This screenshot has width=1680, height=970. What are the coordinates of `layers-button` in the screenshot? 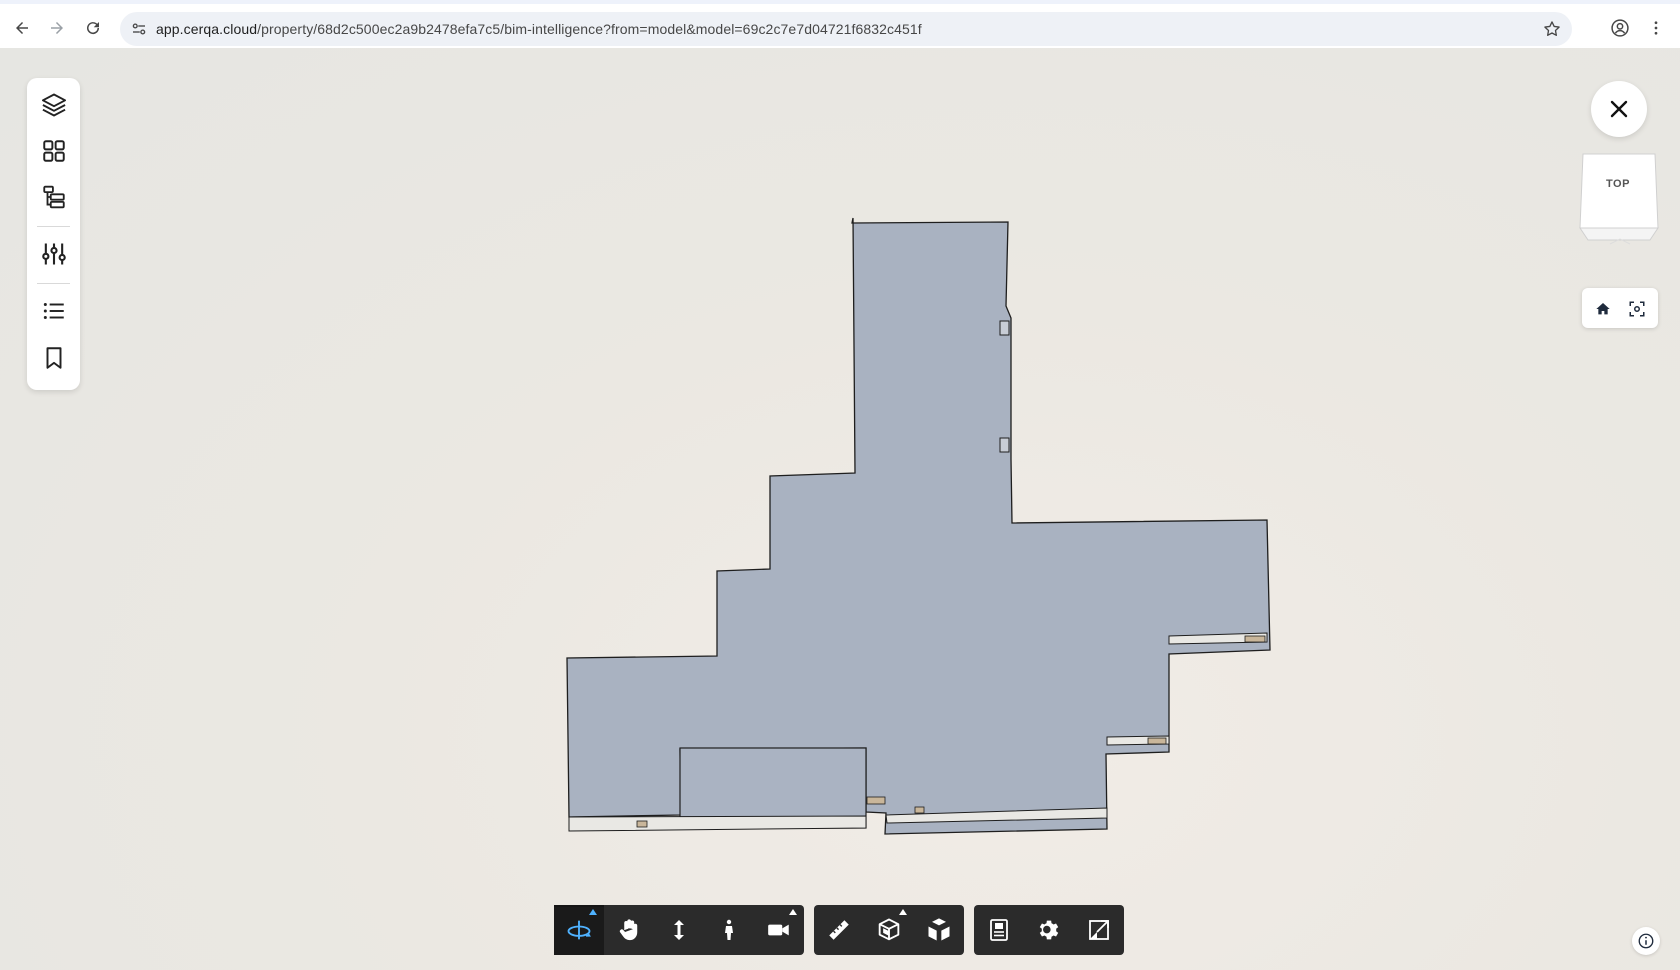 It's located at (54, 105).